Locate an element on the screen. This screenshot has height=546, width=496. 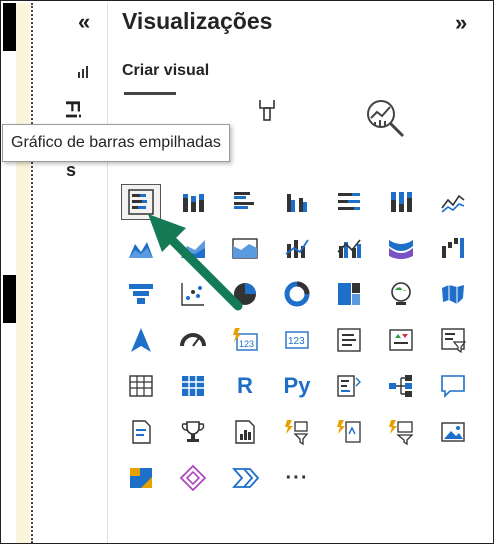
matrix-icon is located at coordinates (193, 386).